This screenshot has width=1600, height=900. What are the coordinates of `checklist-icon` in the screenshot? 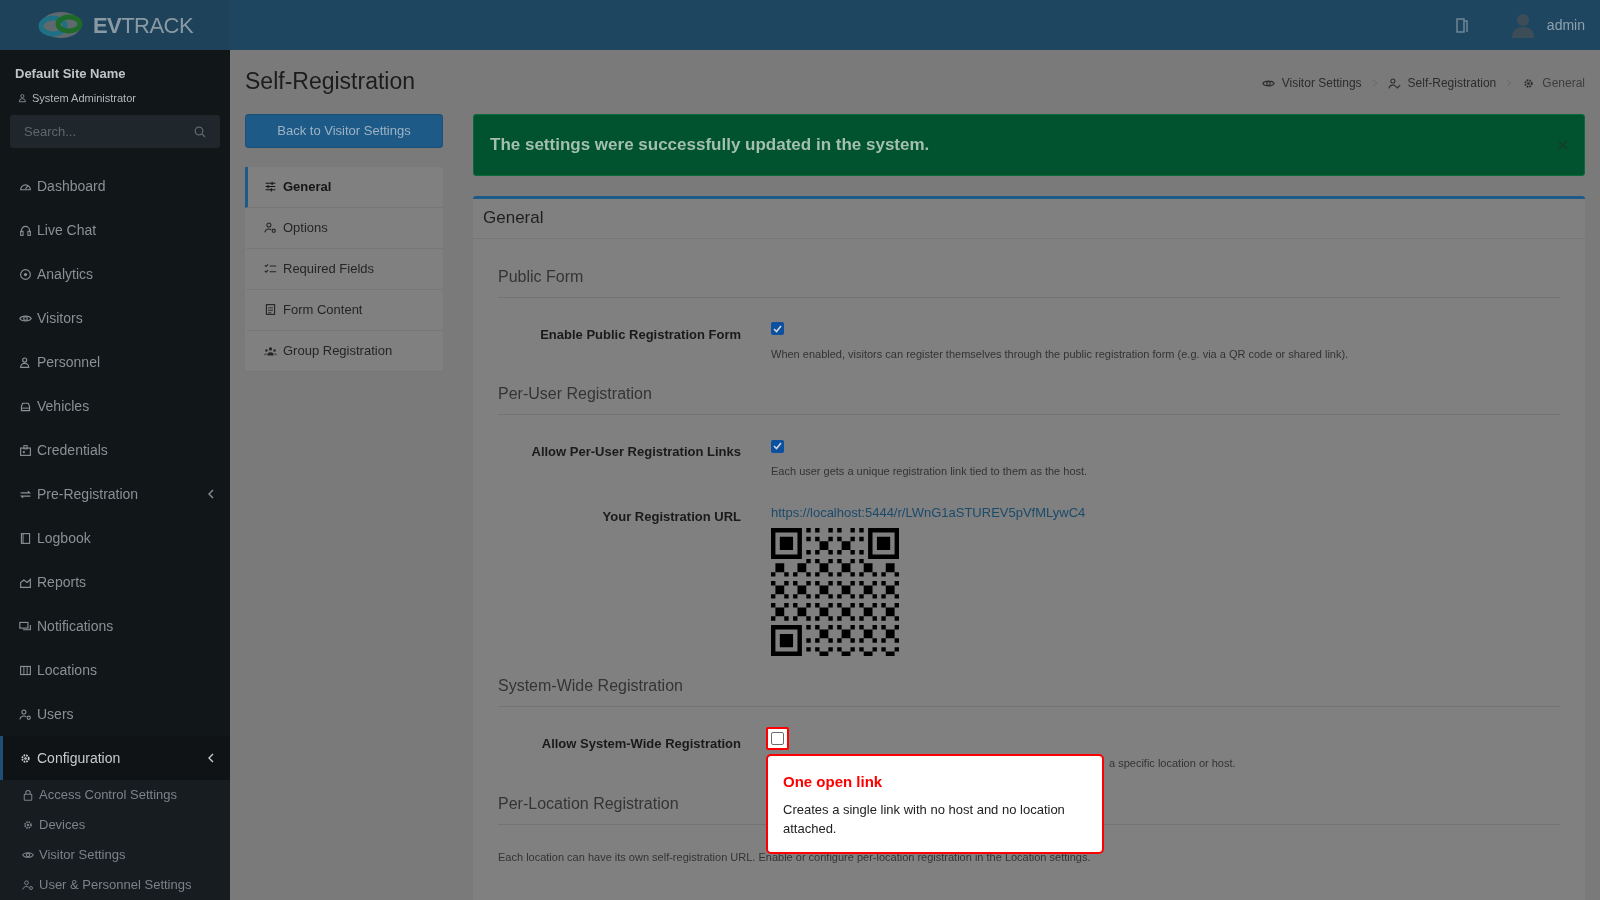 It's located at (270, 268).